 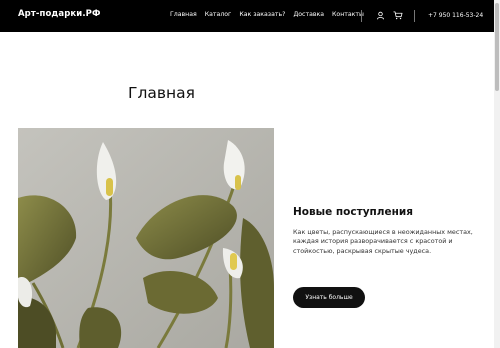 I want to click on page-title: Главная, so click(x=161, y=93).